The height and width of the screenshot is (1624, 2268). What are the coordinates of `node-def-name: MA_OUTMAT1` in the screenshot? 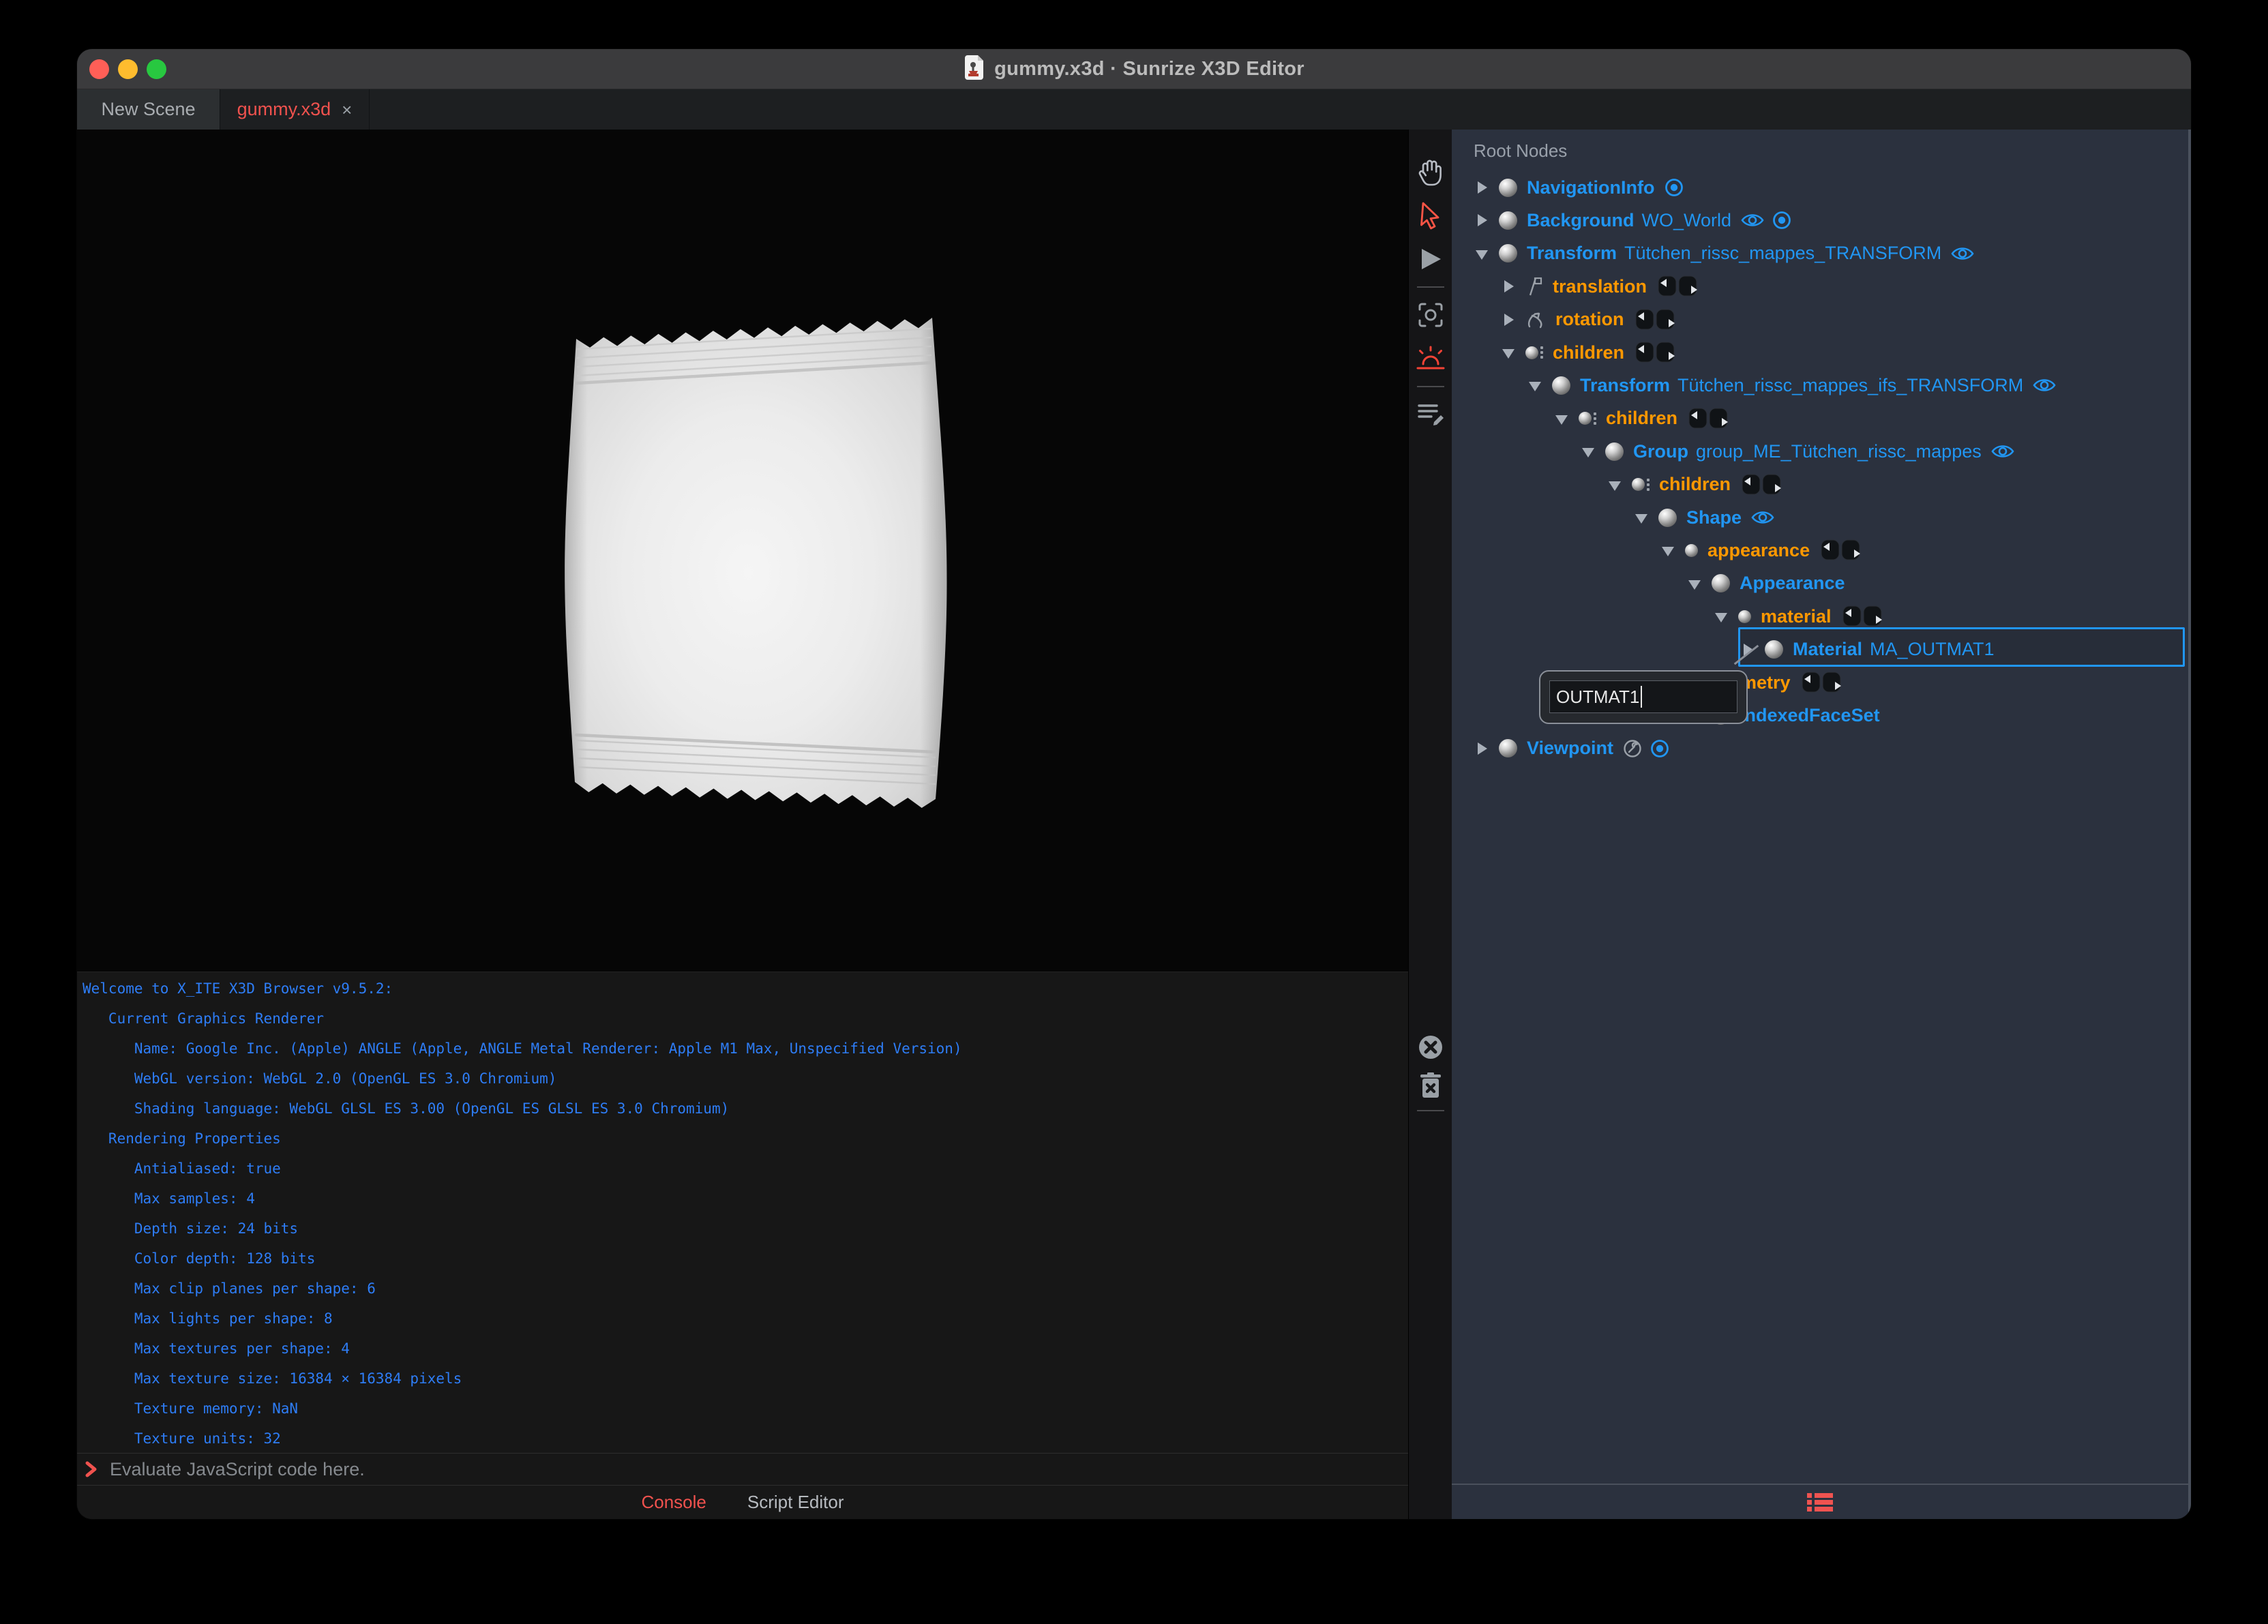 It's located at (1932, 649).